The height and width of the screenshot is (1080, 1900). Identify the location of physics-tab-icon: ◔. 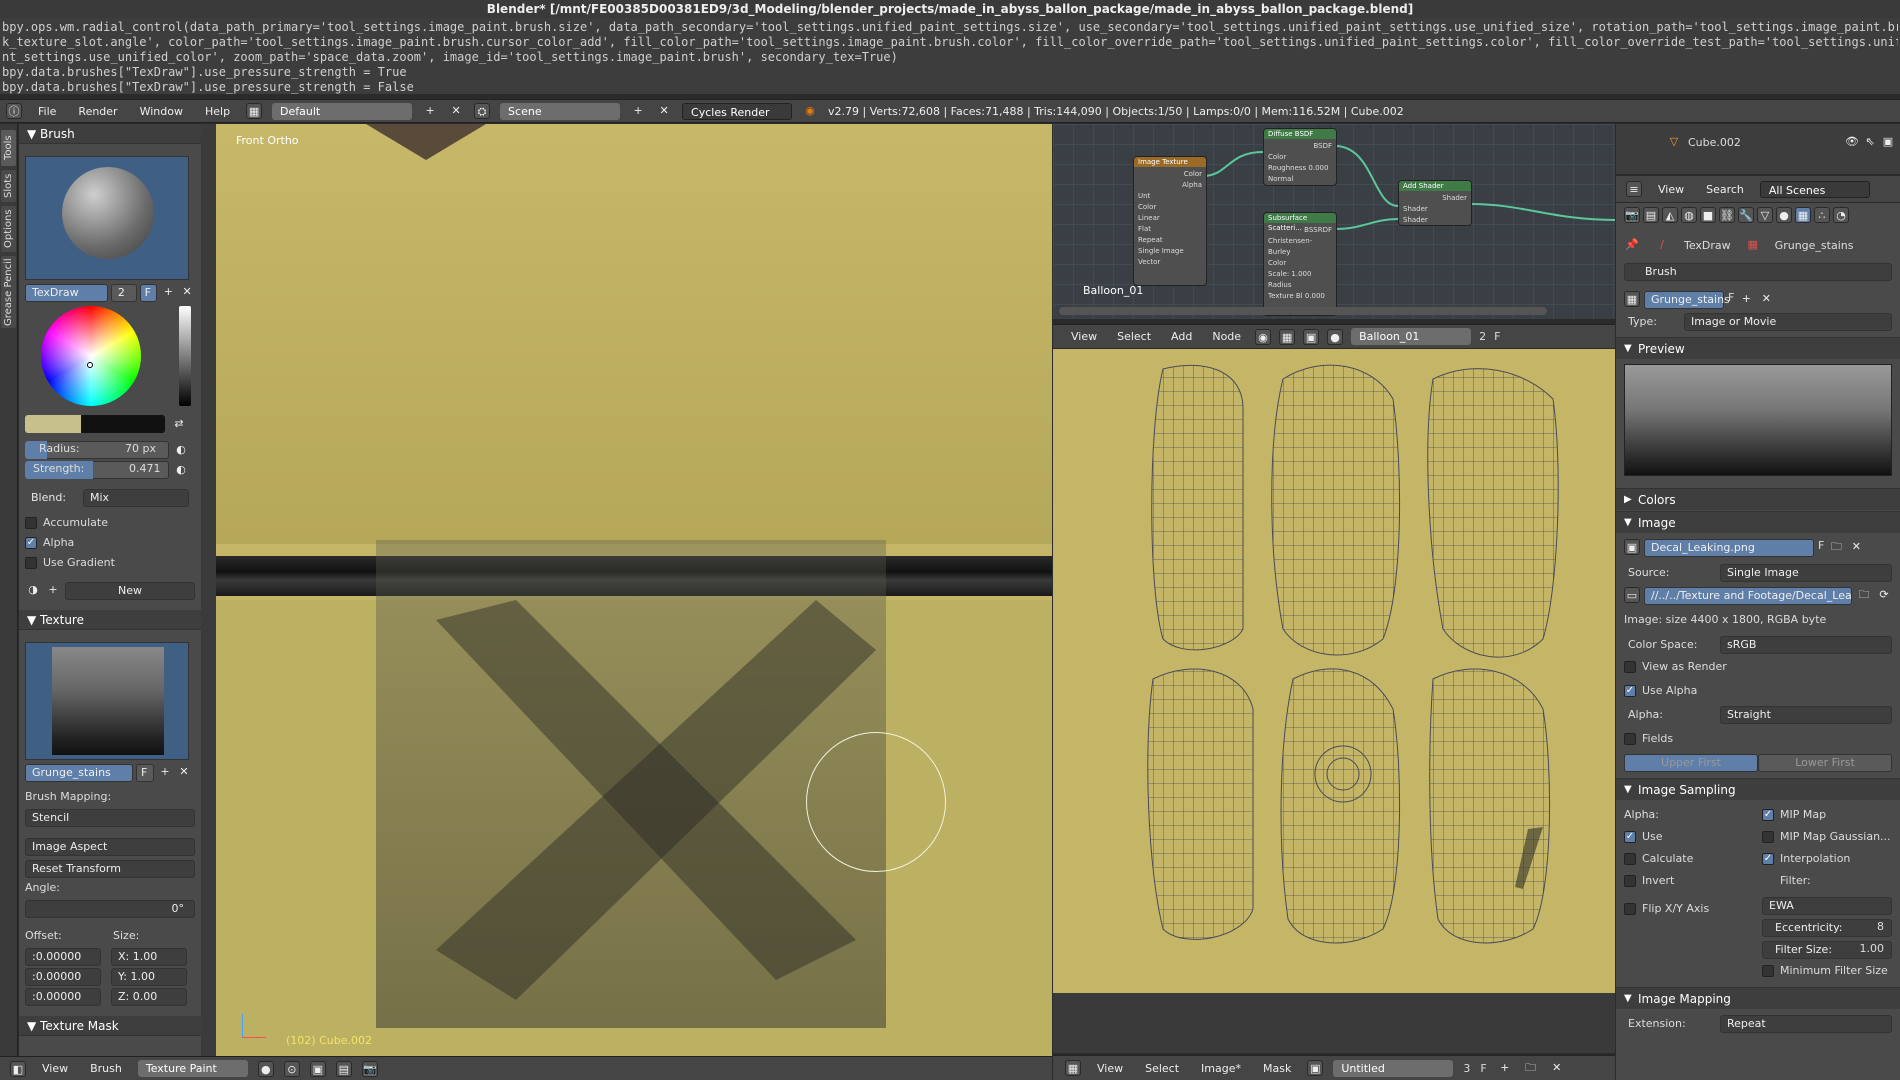
(1841, 215).